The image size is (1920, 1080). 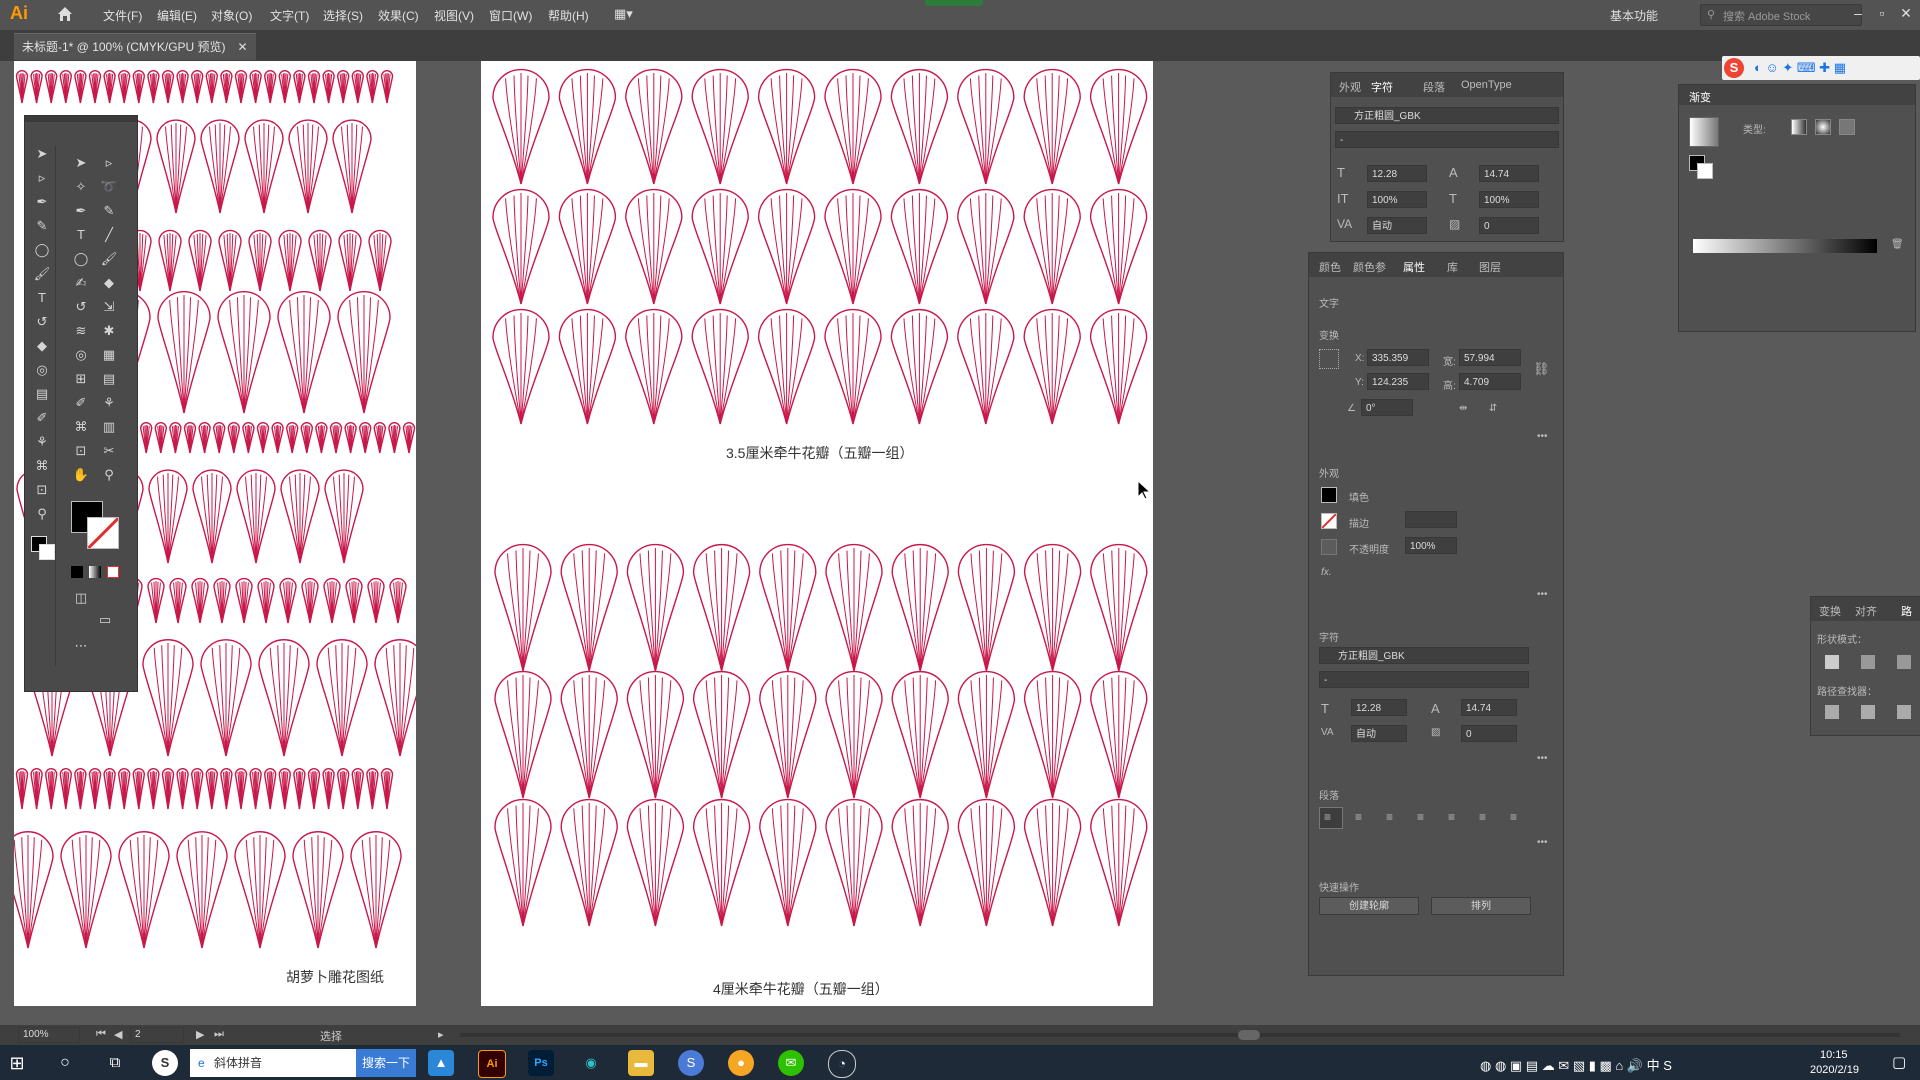 What do you see at coordinates (42, 226) in the screenshot?
I see `curvature-tool-icon: ✎` at bounding box center [42, 226].